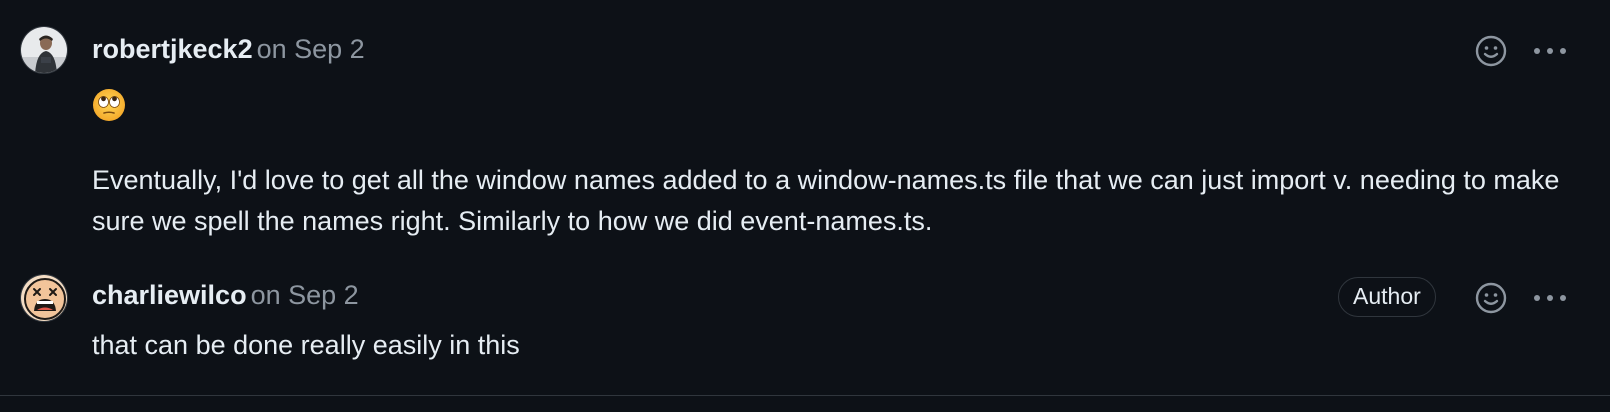 The image size is (1610, 412). I want to click on comment-body: that can be done really easily in this, so click(306, 345).